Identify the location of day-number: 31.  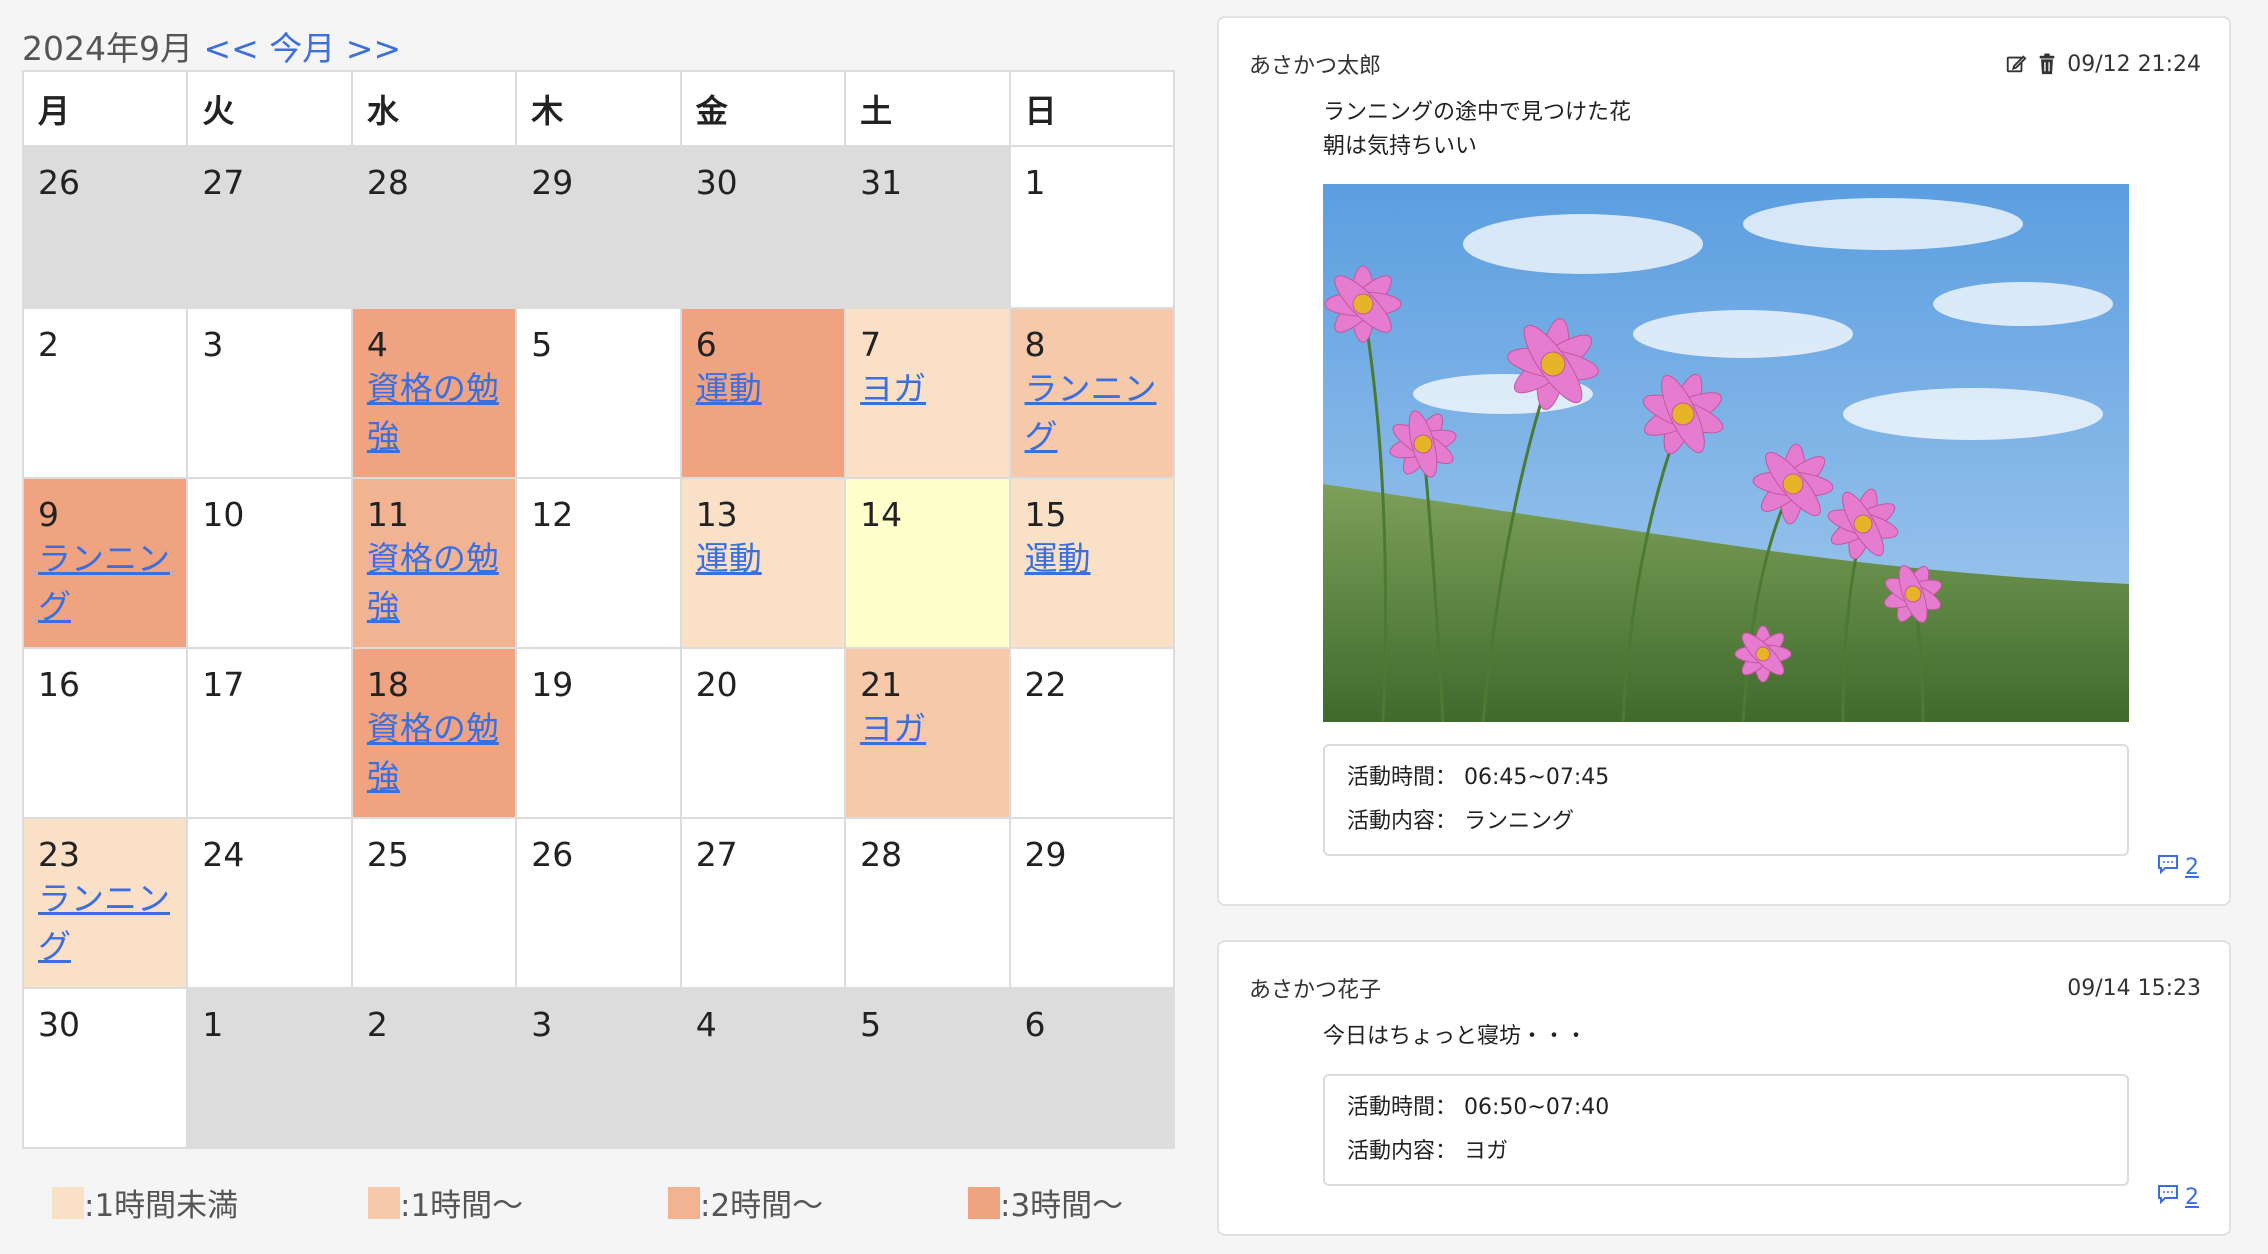
(881, 182).